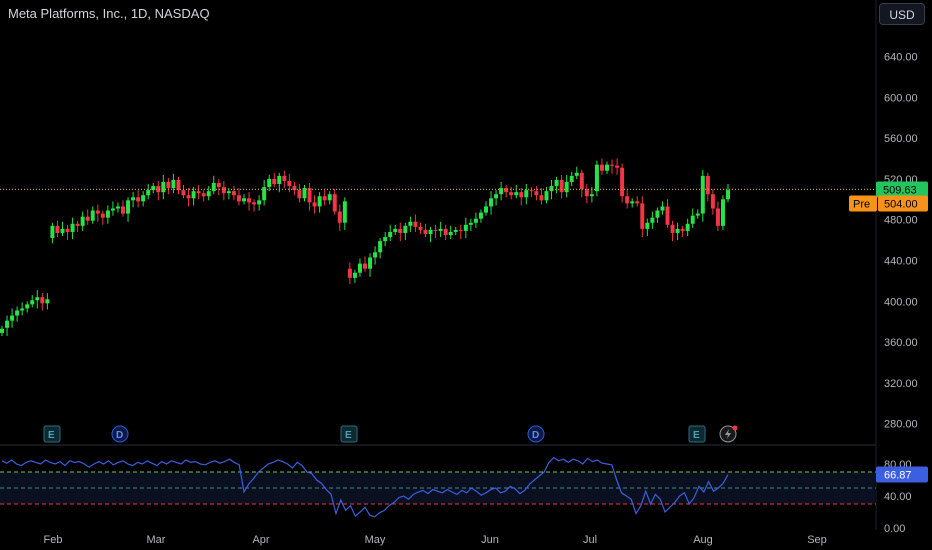 This screenshot has height=550, width=932. Describe the element at coordinates (901, 58) in the screenshot. I see `price-tick-label: 640.00` at that location.